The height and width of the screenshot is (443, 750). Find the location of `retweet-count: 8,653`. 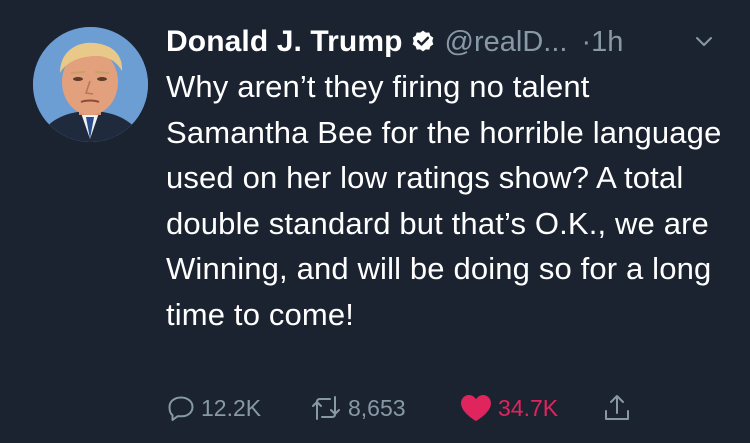

retweet-count: 8,653 is located at coordinates (377, 407).